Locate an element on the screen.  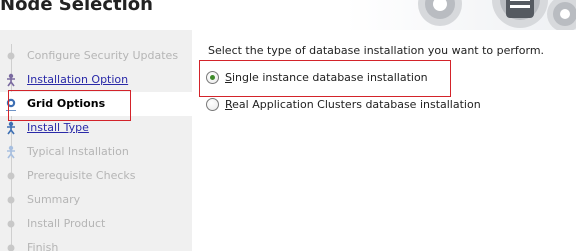
gear-icon is located at coordinates (497, 15).